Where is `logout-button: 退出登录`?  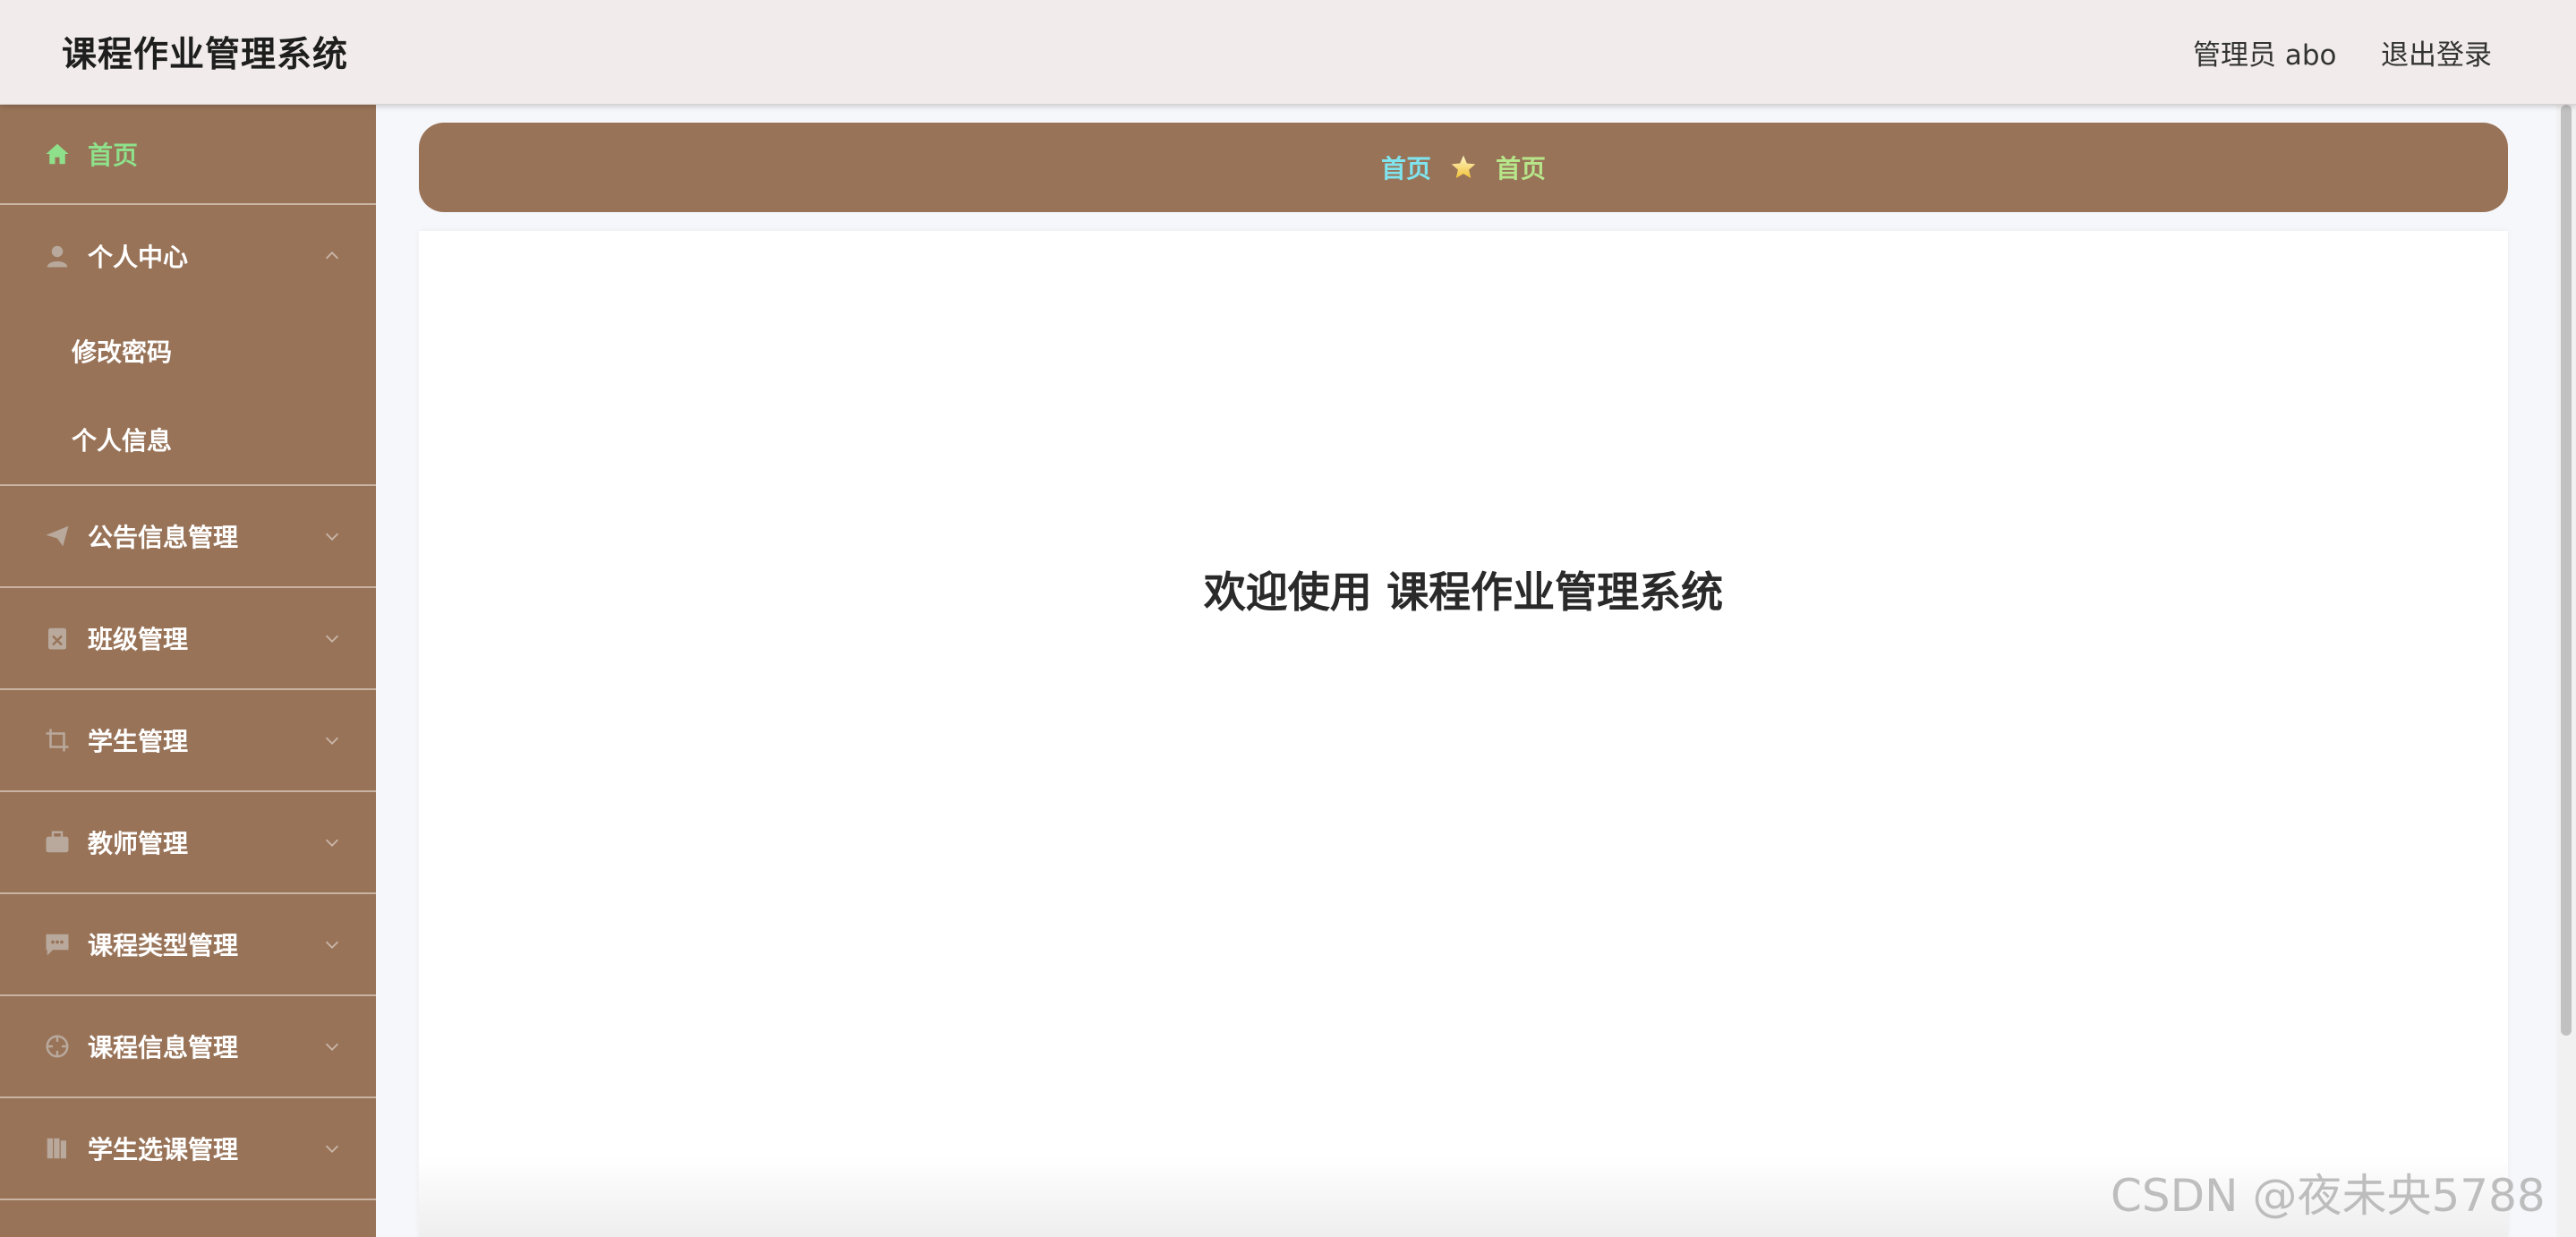
logout-button: 退出登录 is located at coordinates (2436, 52).